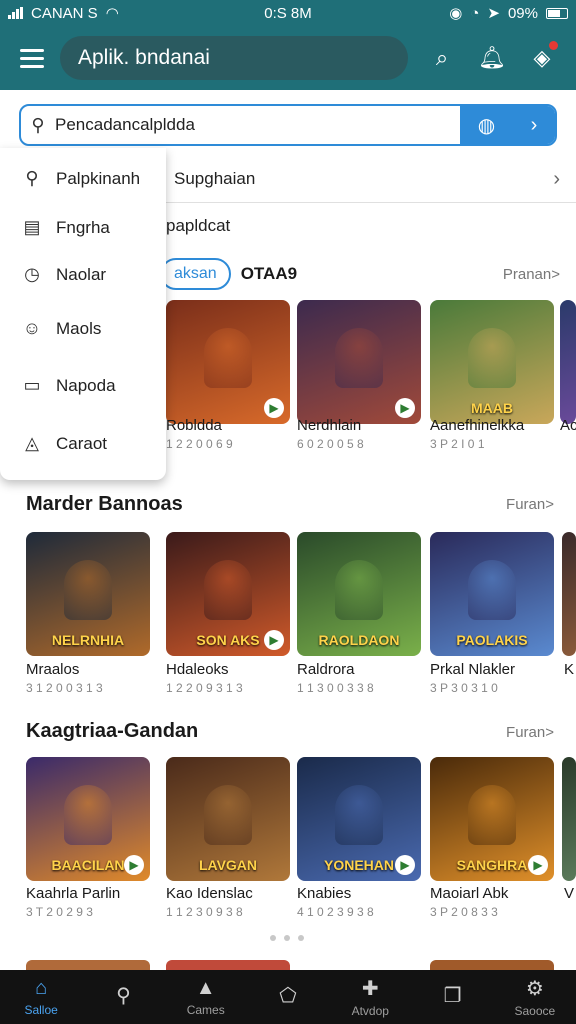  I want to click on signal-icon, so click(15, 13).